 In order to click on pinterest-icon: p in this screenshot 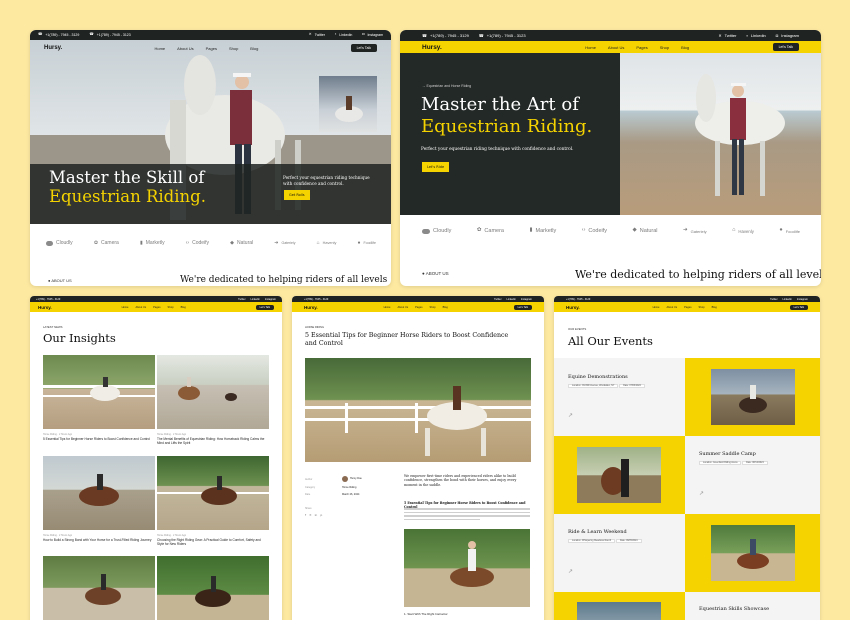, I will do `click(321, 515)`.